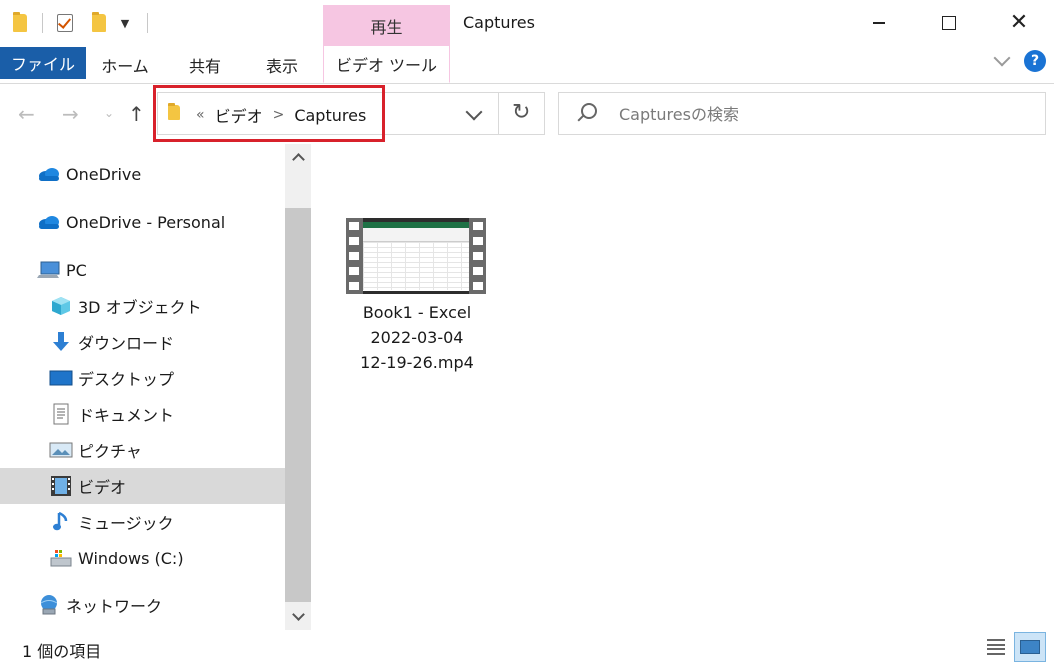 This screenshot has width=1054, height=665. I want to click on minimize-icon, so click(879, 23).